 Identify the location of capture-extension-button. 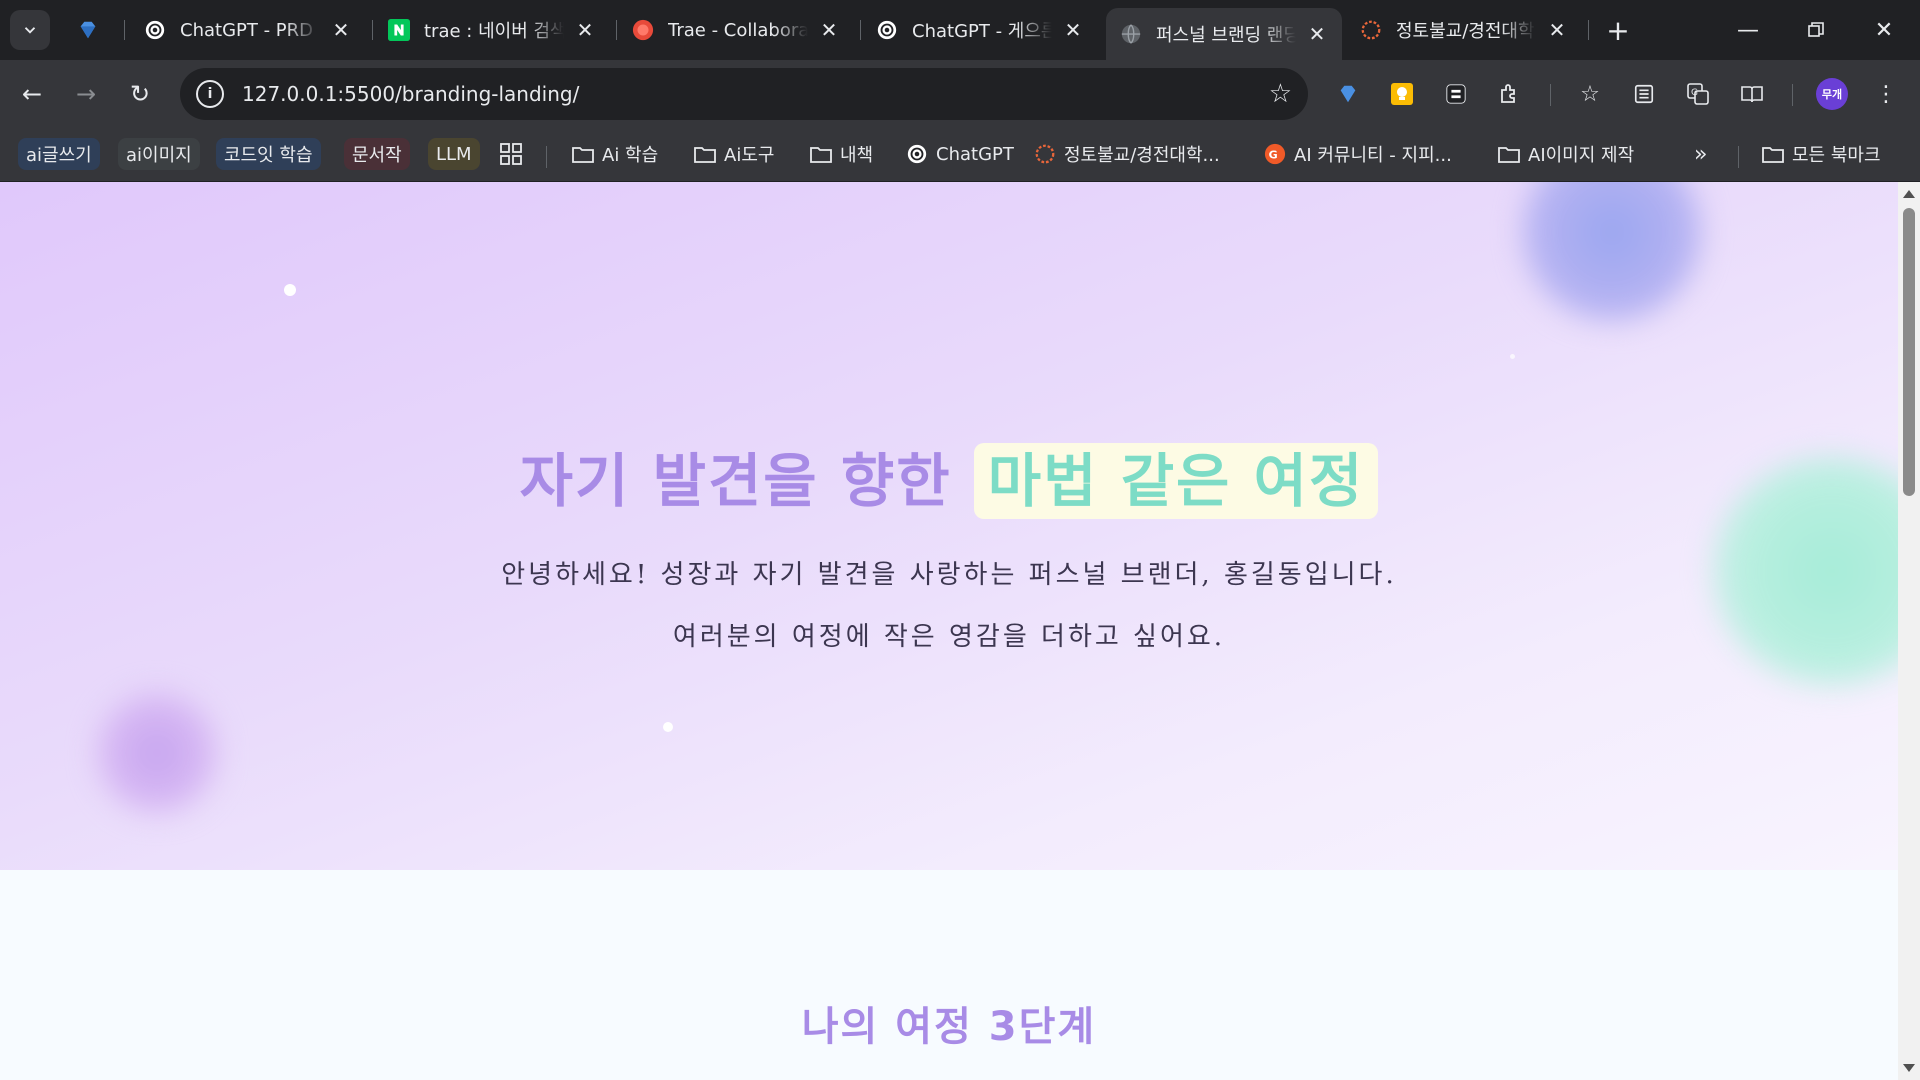
(1456, 94).